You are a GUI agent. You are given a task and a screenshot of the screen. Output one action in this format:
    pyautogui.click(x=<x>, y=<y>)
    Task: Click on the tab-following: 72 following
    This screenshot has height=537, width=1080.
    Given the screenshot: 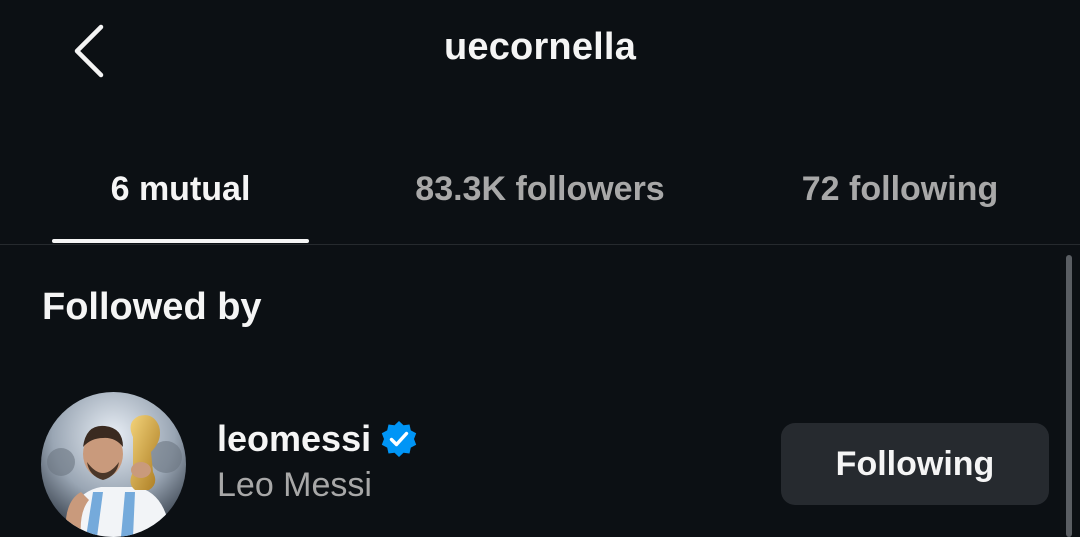 What is the action you would take?
    pyautogui.click(x=900, y=207)
    